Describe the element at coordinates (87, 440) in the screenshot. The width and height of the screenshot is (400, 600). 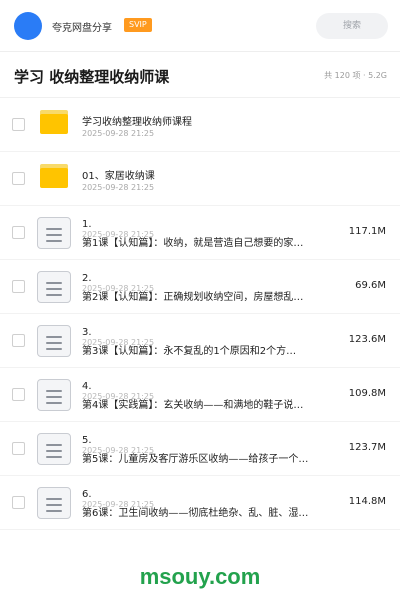
I see `file-number: 5.` at that location.